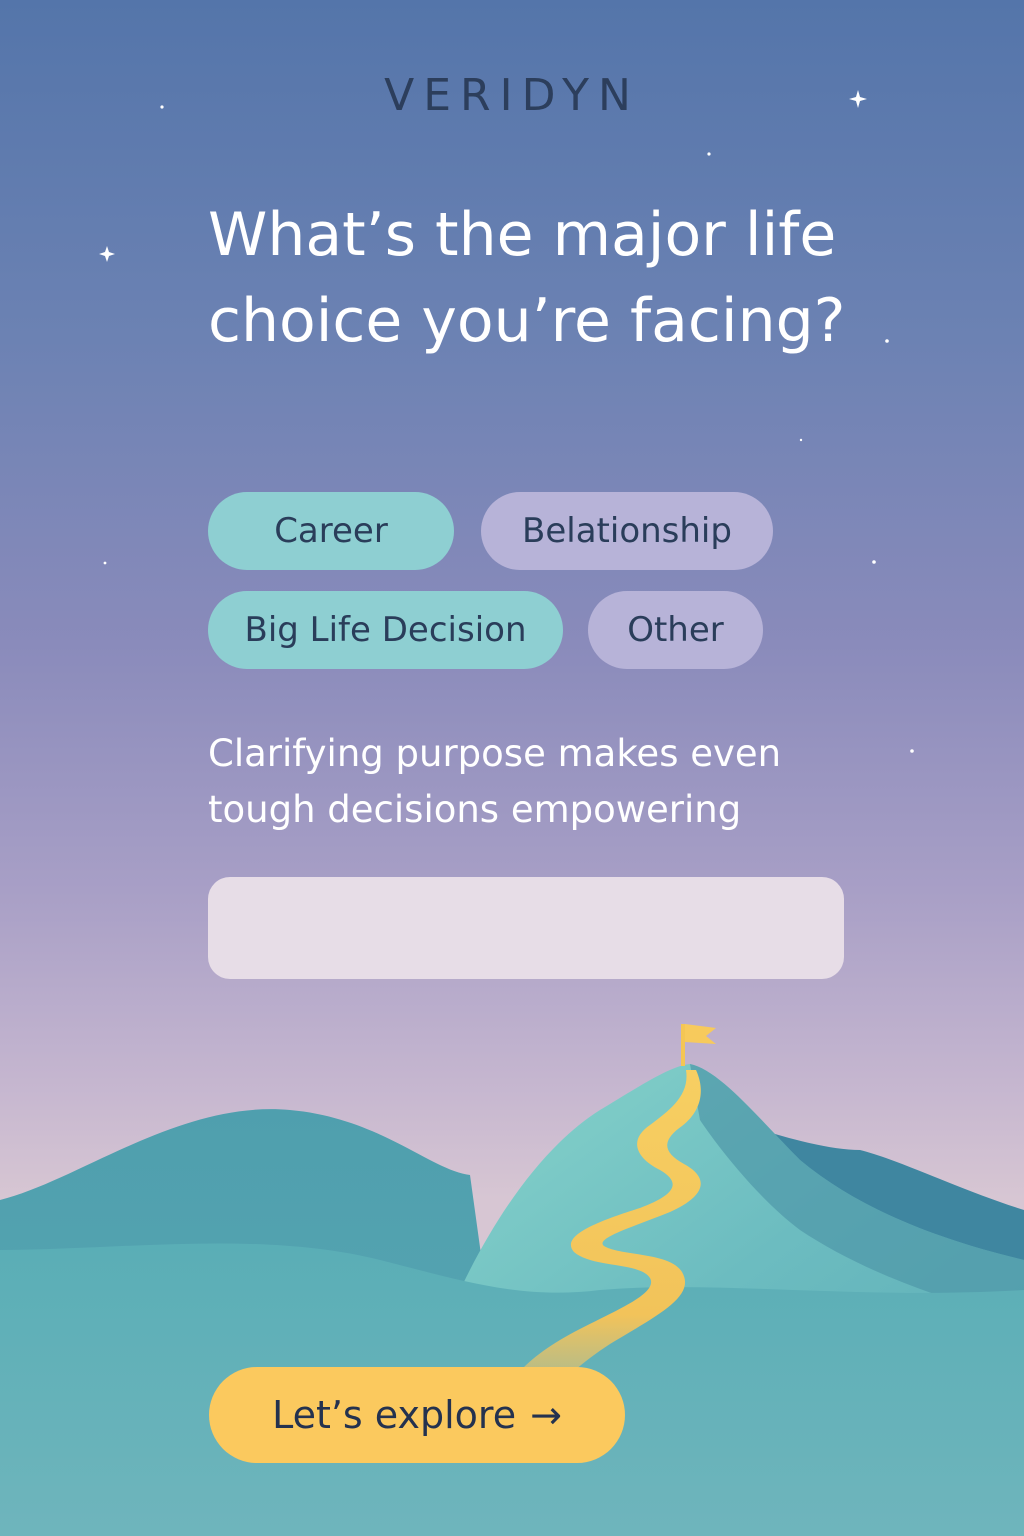 This screenshot has width=1024, height=1536. What do you see at coordinates (526, 928) in the screenshot?
I see `choice-input` at bounding box center [526, 928].